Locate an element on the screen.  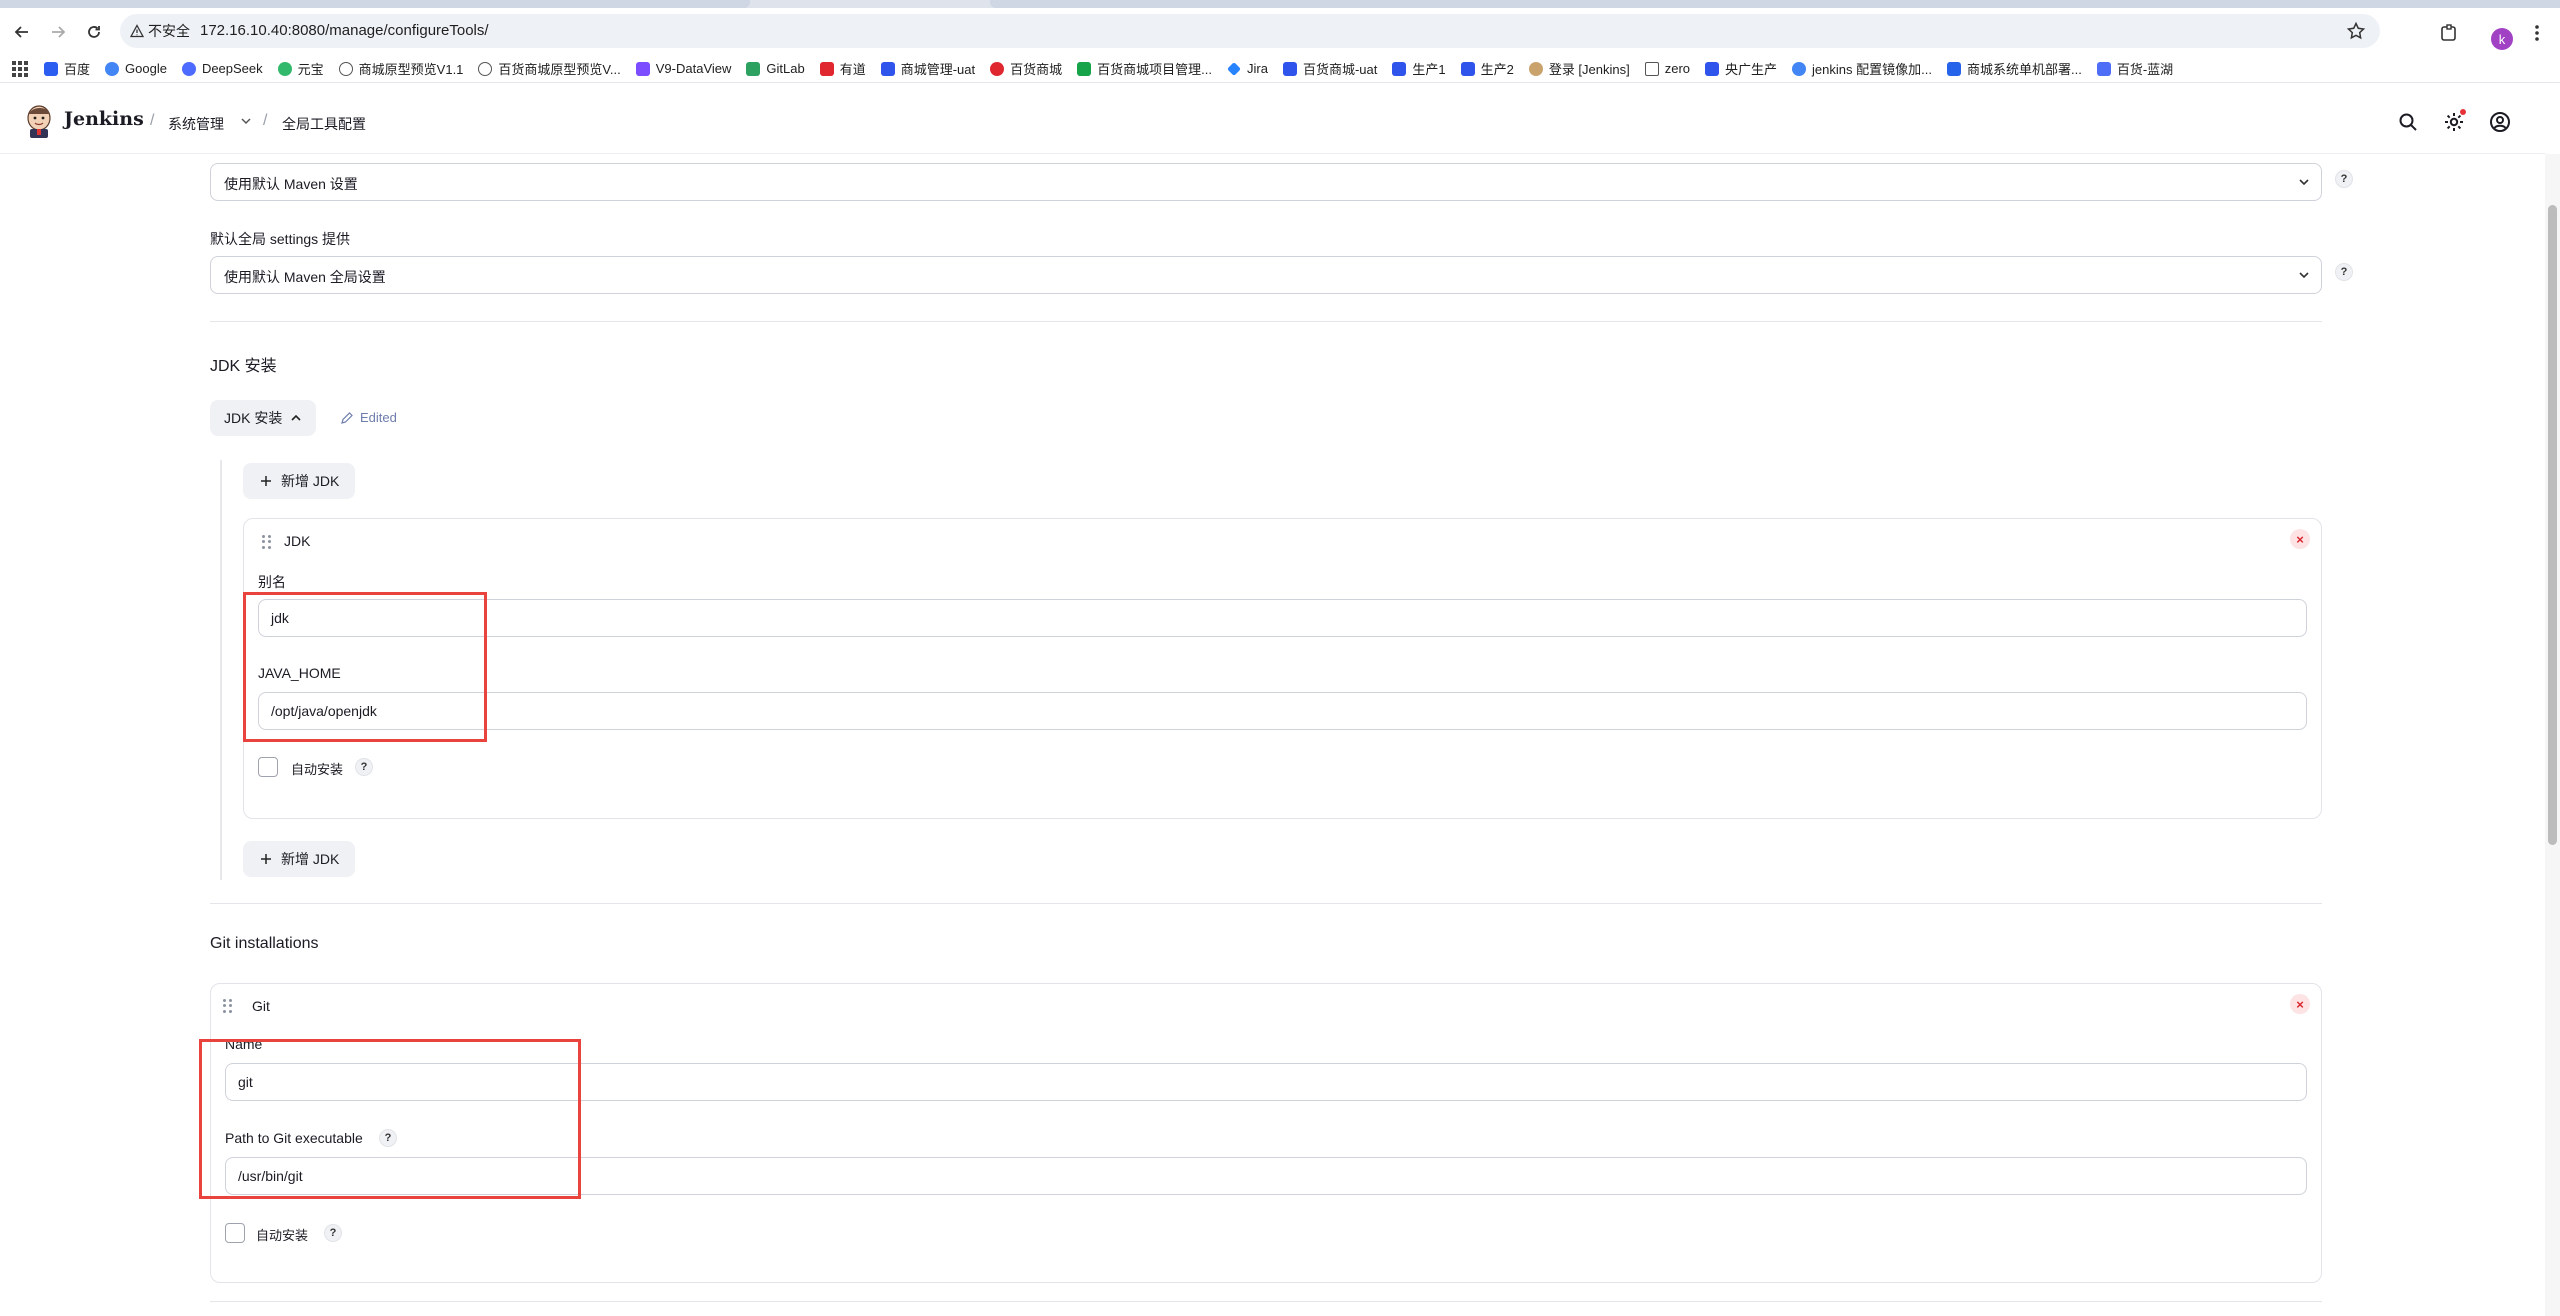
jdk-toggle-button: JDK 安装 is located at coordinates (263, 418).